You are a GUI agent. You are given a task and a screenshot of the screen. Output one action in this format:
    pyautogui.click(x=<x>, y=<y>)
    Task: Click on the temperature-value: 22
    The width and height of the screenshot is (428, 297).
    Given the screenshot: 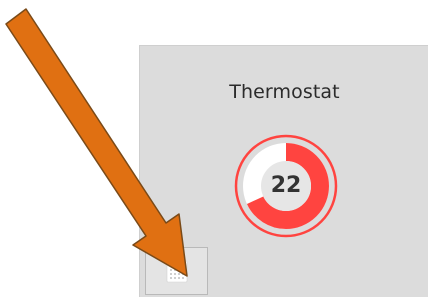 What is the action you would take?
    pyautogui.click(x=286, y=185)
    